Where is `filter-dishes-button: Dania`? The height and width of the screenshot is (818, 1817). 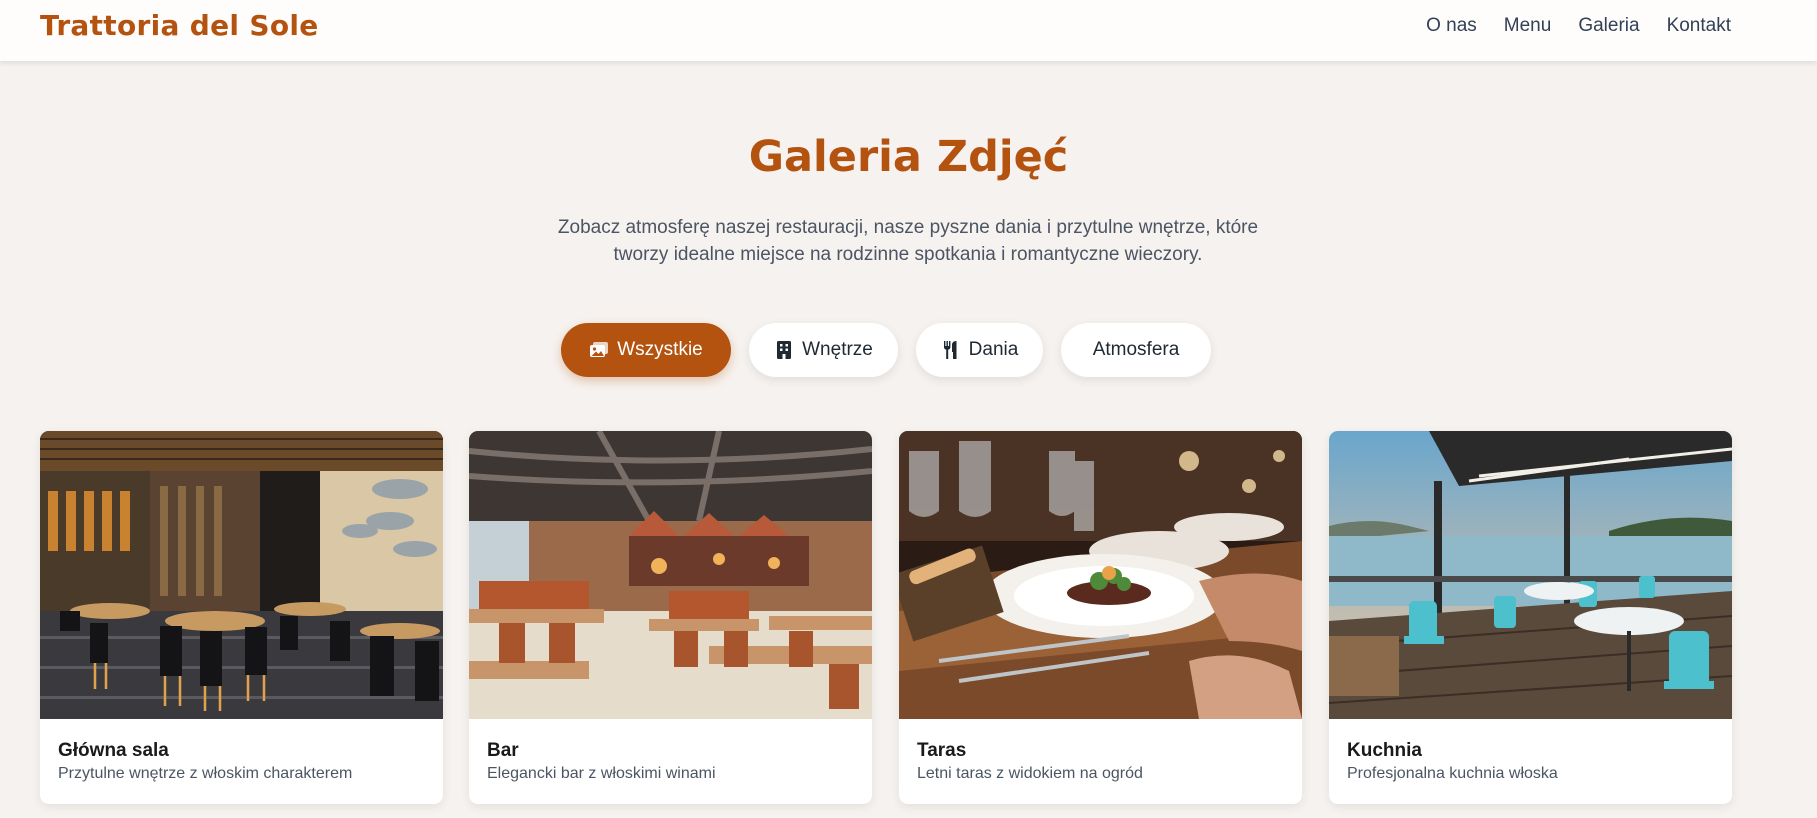
filter-dishes-button: Dania is located at coordinates (979, 350).